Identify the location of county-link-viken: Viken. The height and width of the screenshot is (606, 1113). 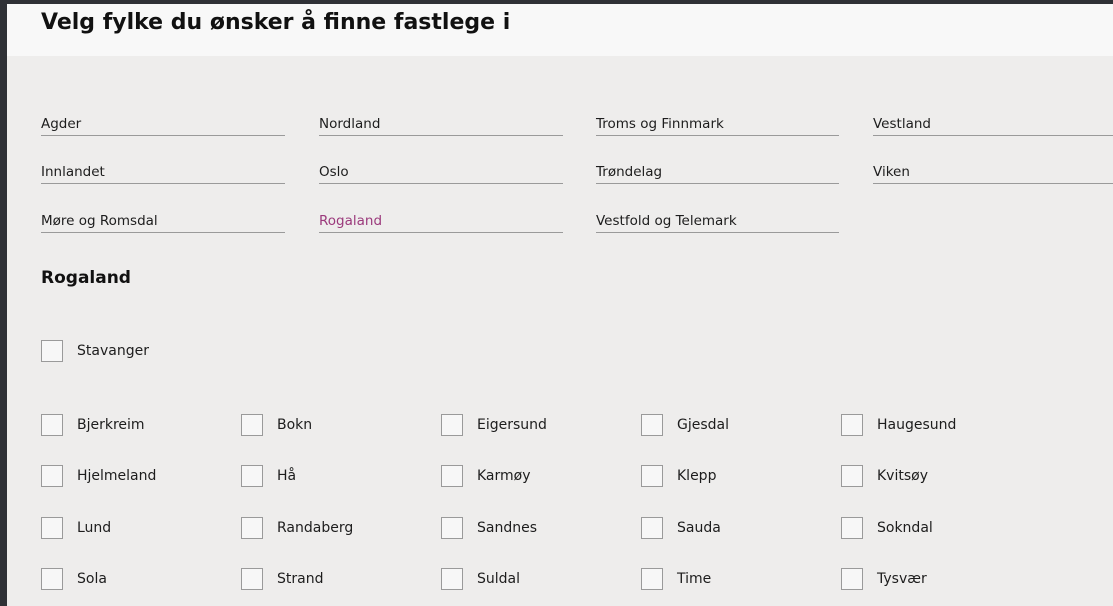
(993, 174).